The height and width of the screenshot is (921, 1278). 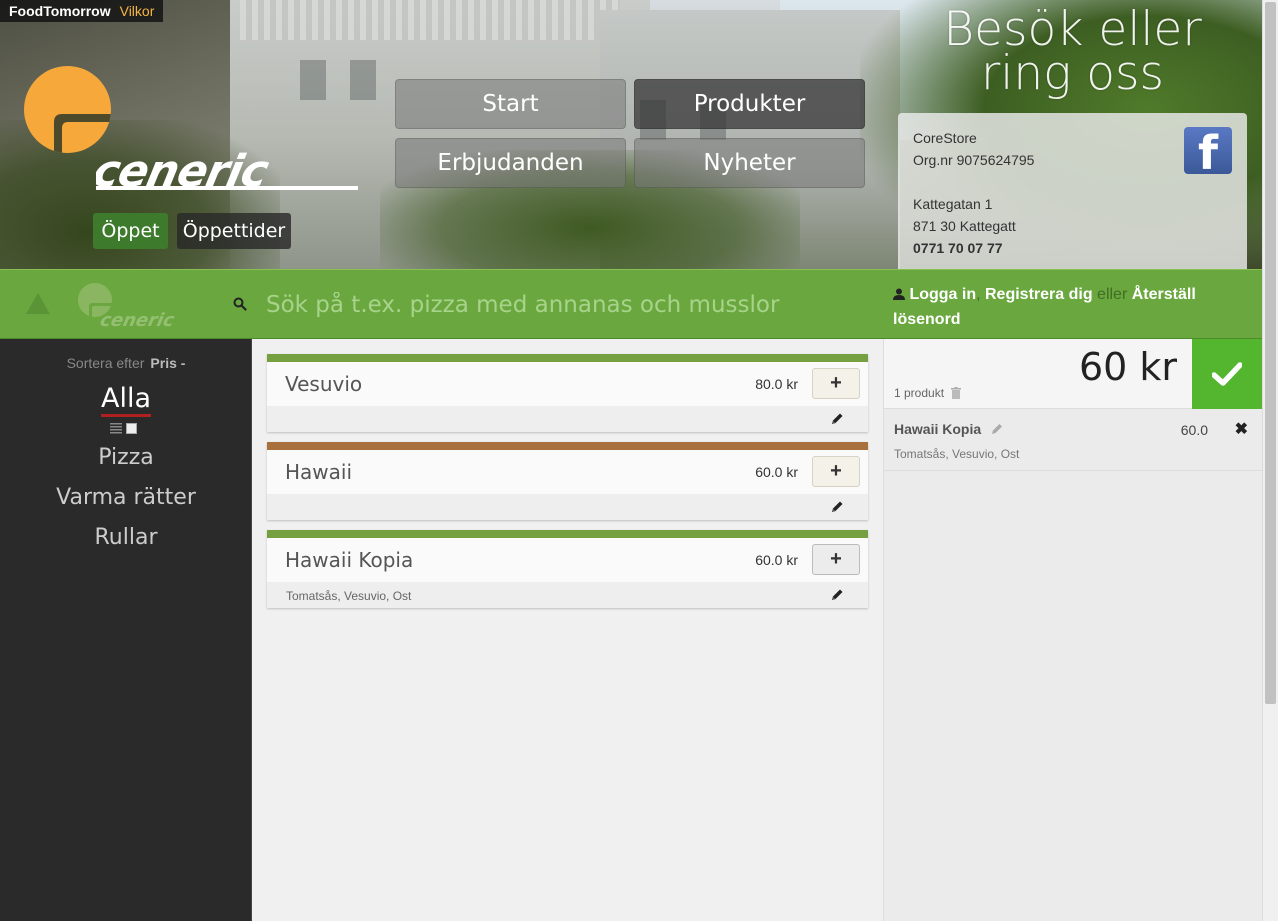 What do you see at coordinates (1039, 294) in the screenshot?
I see `register-link: Registrera dig` at bounding box center [1039, 294].